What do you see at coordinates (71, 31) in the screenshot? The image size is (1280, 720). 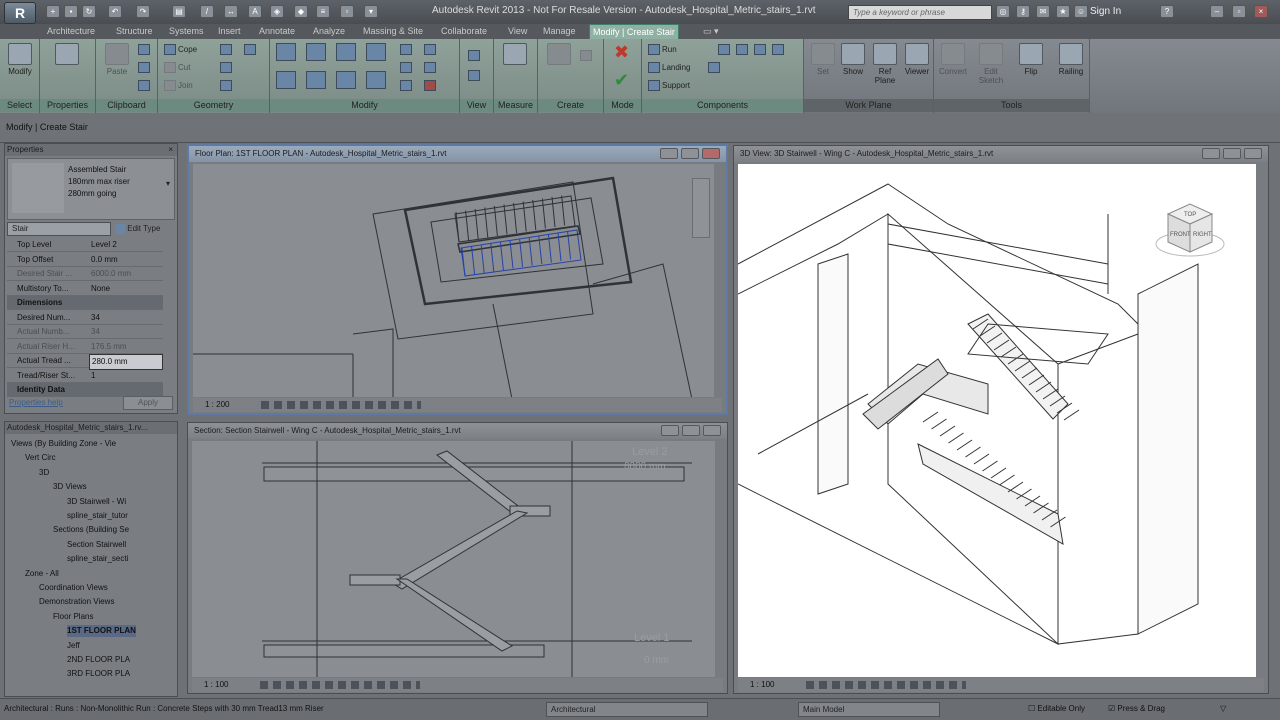 I see `tab-architecture: Architecture` at bounding box center [71, 31].